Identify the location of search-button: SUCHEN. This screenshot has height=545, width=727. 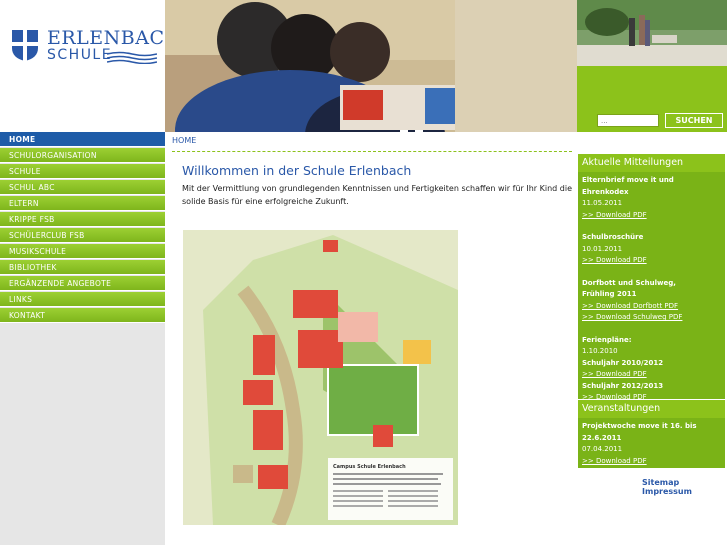
(694, 120).